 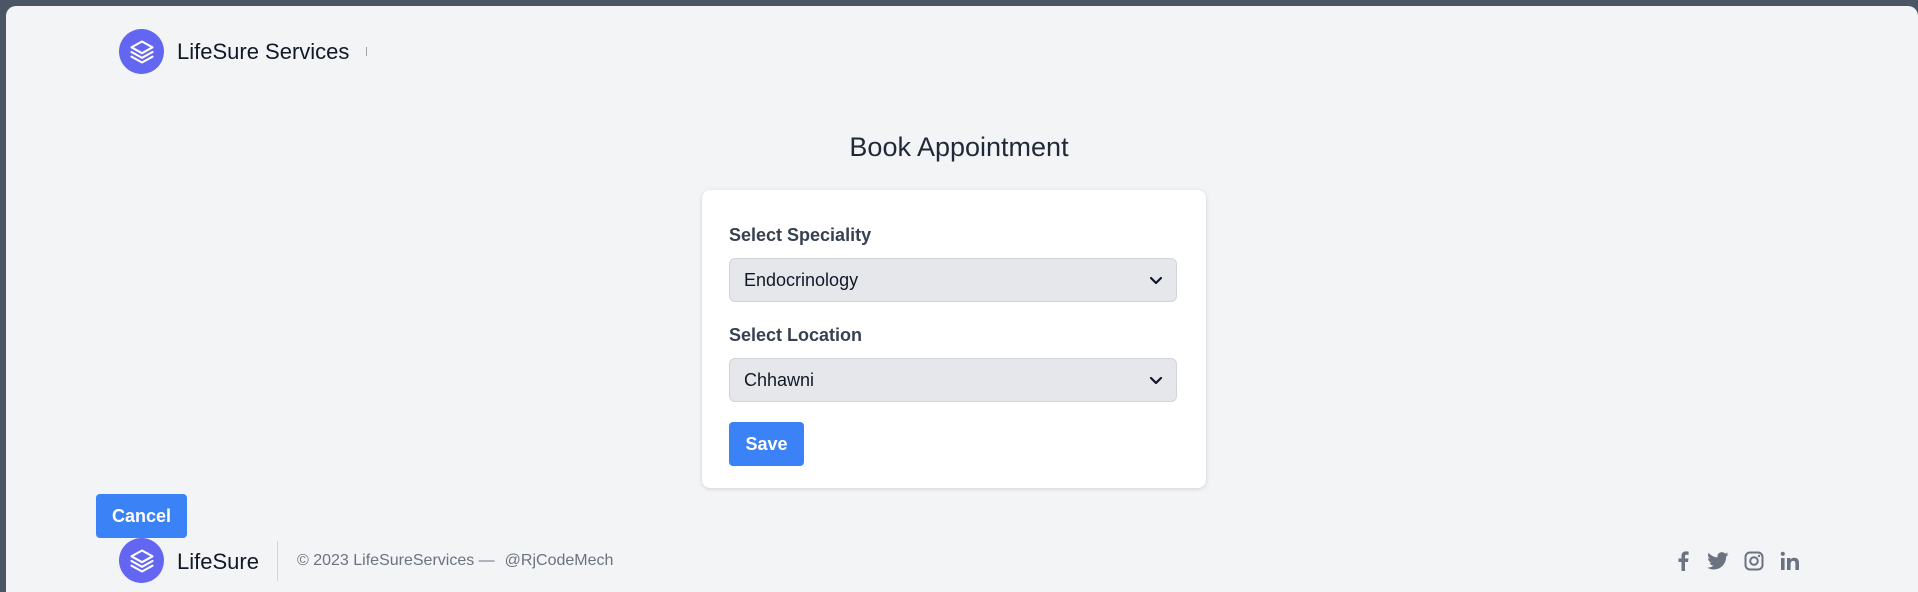 I want to click on logo-icon, so click(x=141, y=51).